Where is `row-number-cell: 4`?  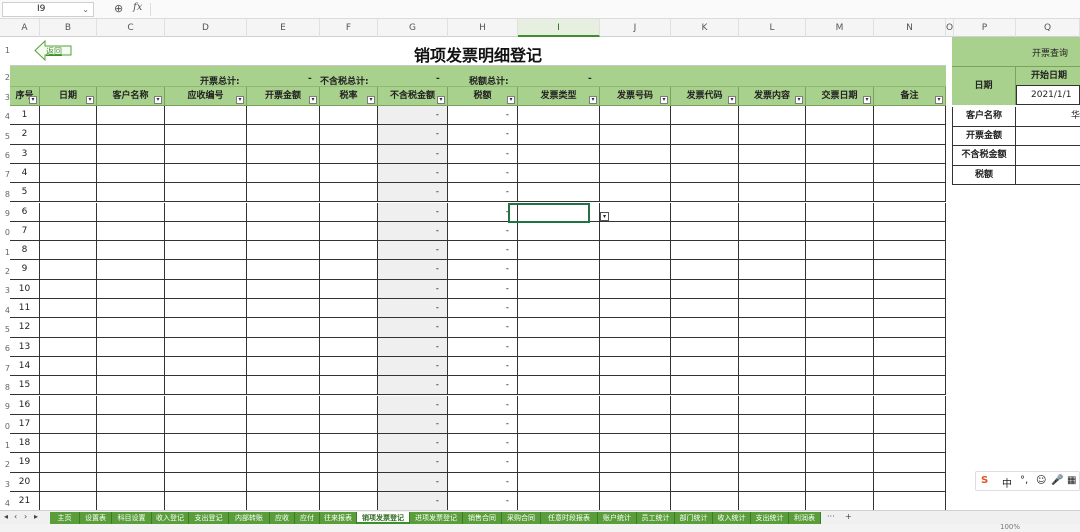 row-number-cell: 4 is located at coordinates (25, 173).